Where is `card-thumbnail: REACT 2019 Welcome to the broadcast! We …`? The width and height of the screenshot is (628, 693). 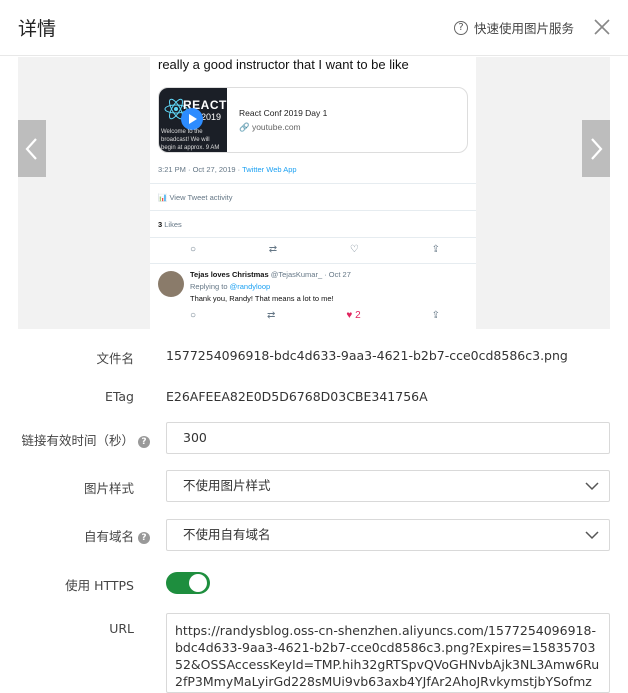
card-thumbnail: REACT 2019 Welcome to the broadcast! We … is located at coordinates (193, 120).